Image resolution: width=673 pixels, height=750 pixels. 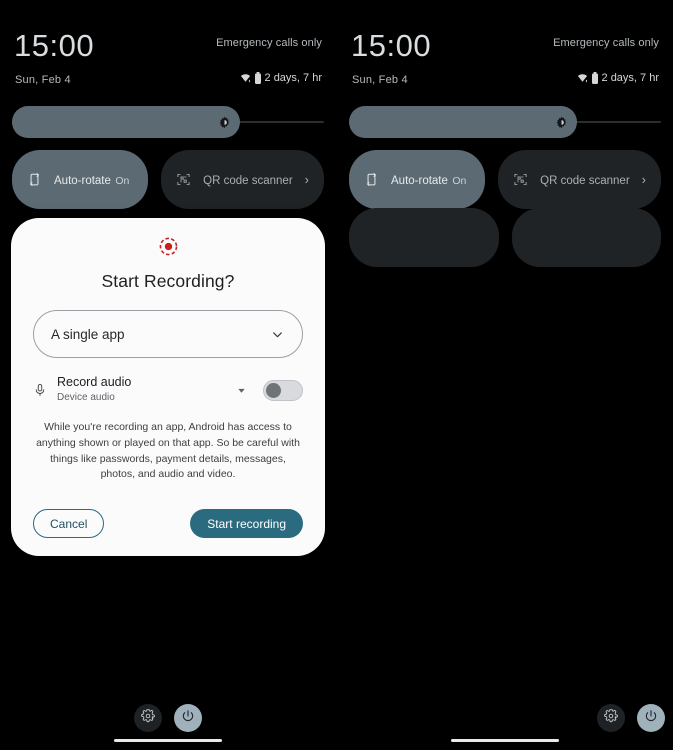 I want to click on recording-dialog-actions: Cancel Start recording, so click(x=168, y=523).